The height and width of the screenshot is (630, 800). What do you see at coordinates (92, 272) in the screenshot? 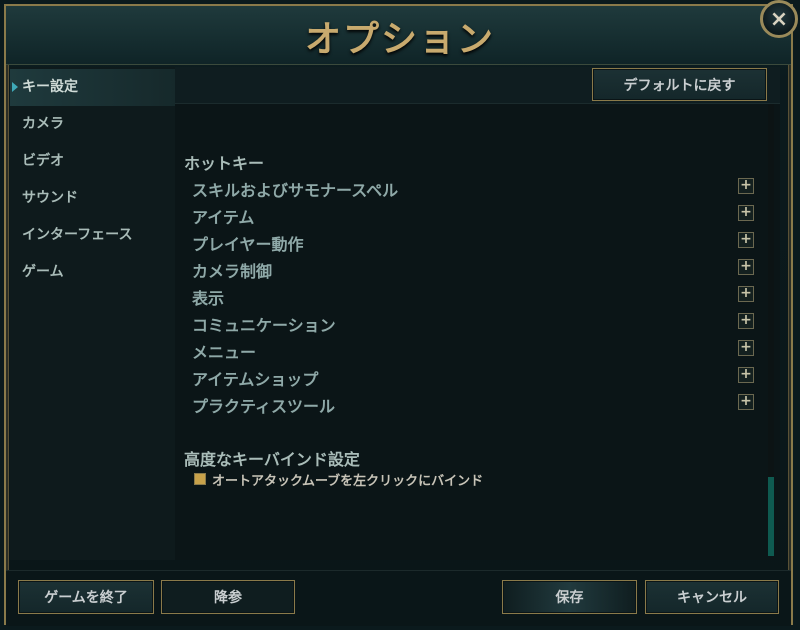
I see `sidebar-item-game: ゲーム` at bounding box center [92, 272].